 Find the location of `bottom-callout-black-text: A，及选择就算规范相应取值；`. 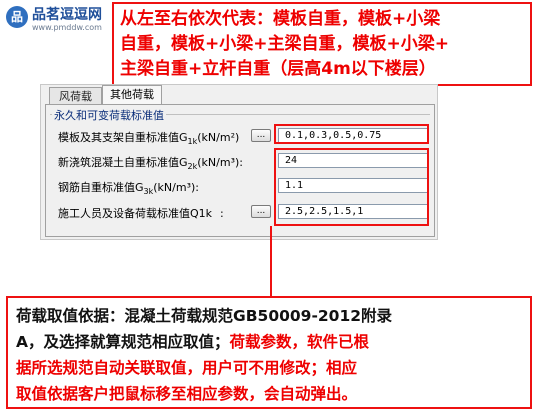

bottom-callout-black-text: A，及选择就算规范相应取值； is located at coordinates (123, 342).